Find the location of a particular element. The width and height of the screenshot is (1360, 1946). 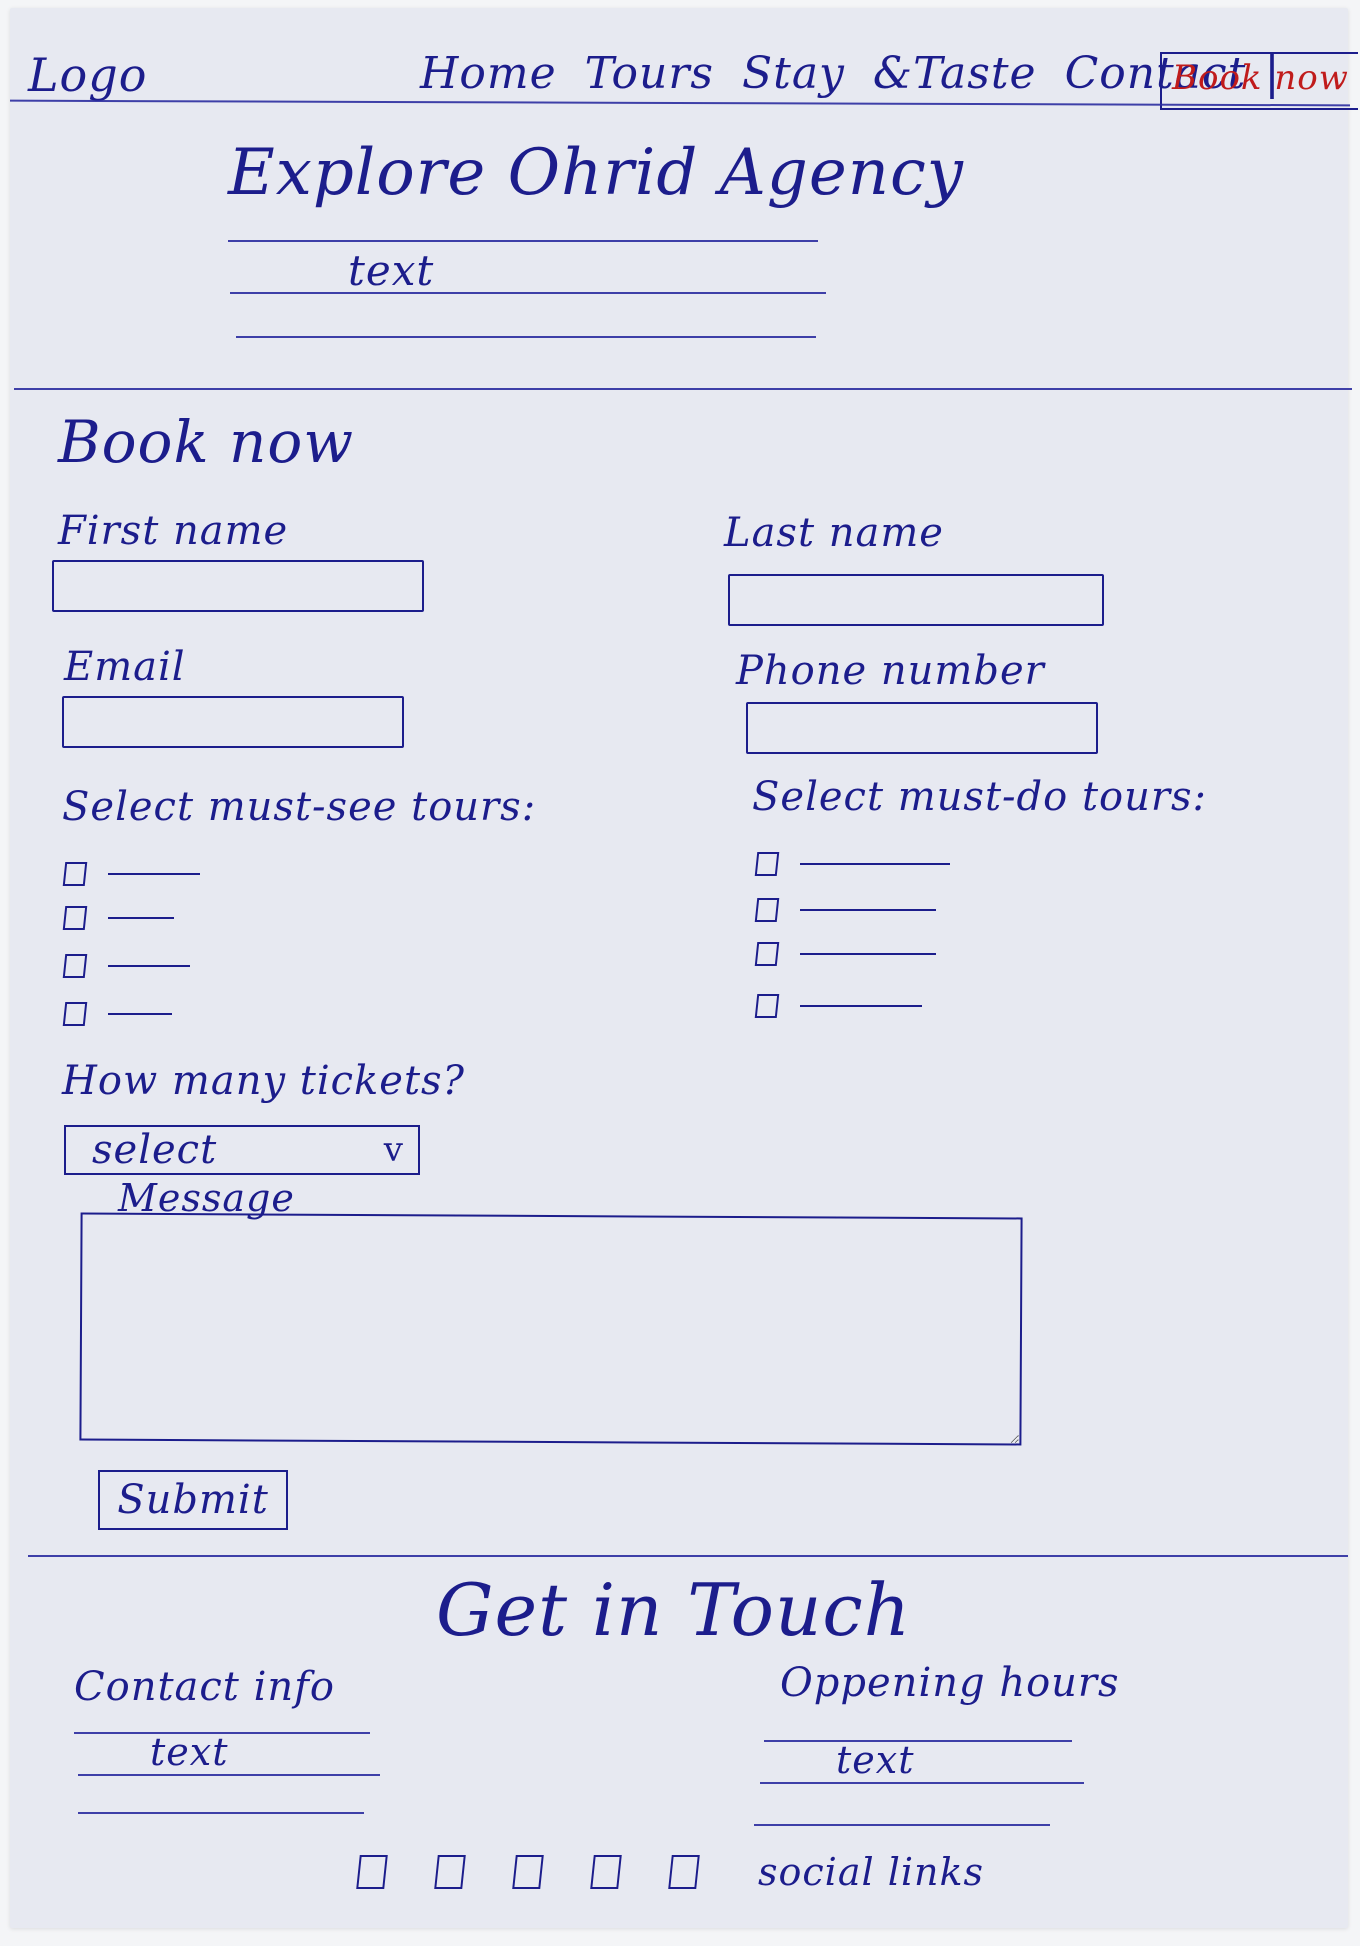

email-field is located at coordinates (233, 722).